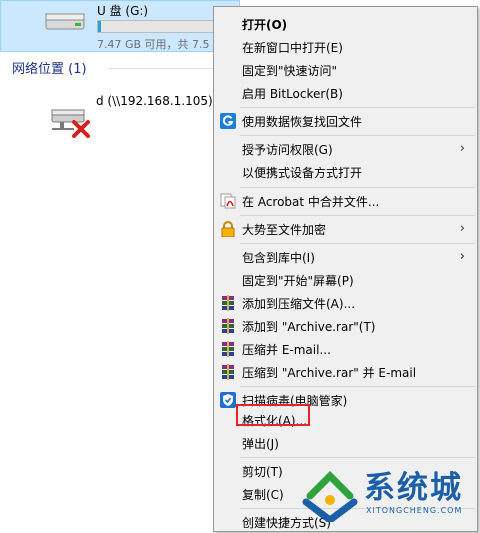  I want to click on menu-label: 固定到"开始"屏幕(P), so click(298, 281).